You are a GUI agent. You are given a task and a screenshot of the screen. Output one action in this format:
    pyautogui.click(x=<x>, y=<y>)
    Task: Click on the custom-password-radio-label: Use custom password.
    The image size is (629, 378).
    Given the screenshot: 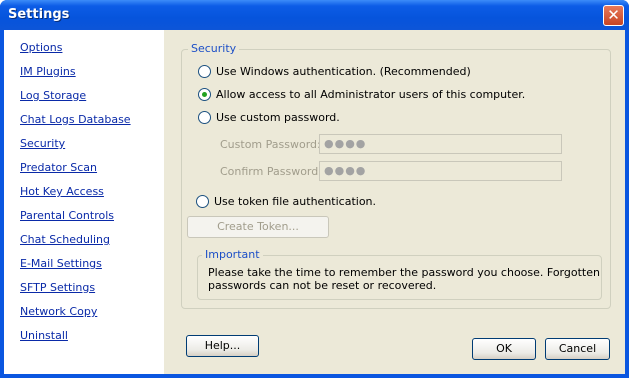 What is the action you would take?
    pyautogui.click(x=278, y=117)
    